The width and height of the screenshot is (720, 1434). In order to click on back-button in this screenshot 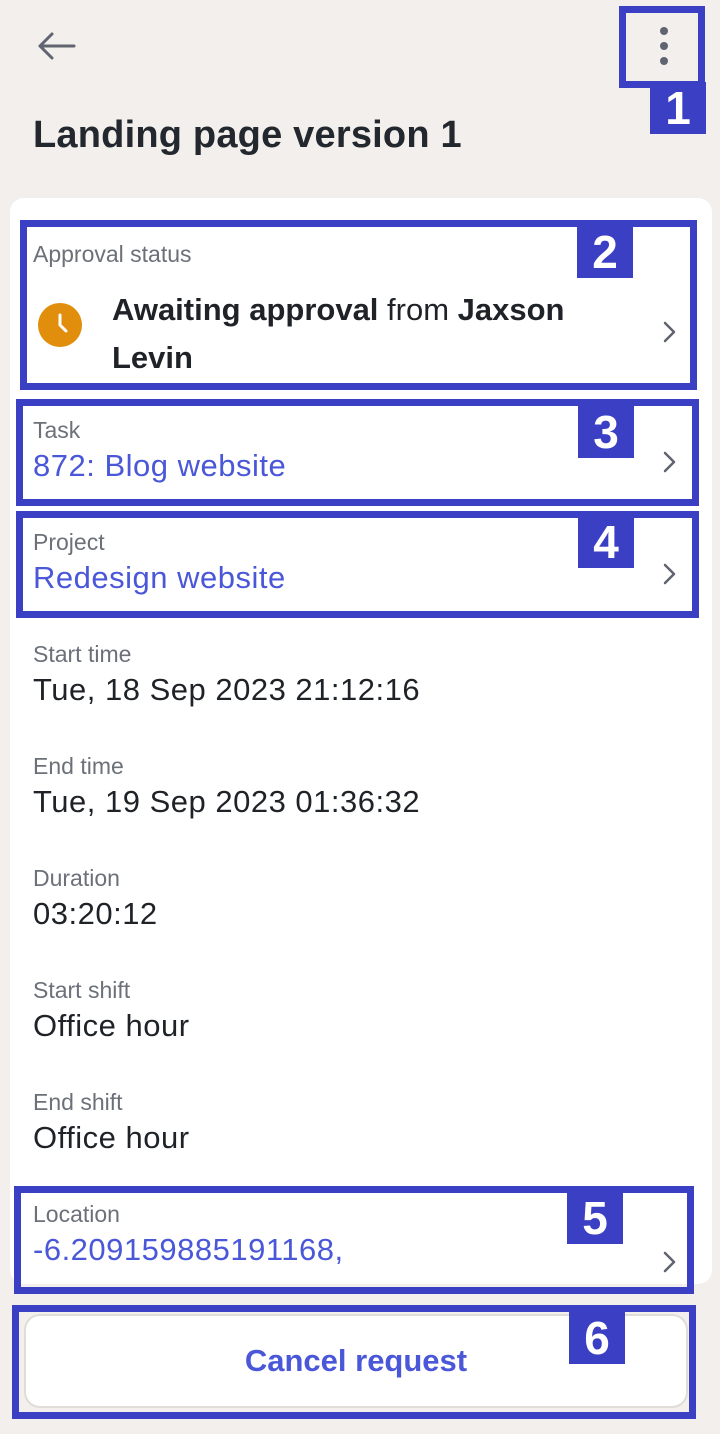, I will do `click(56, 46)`.